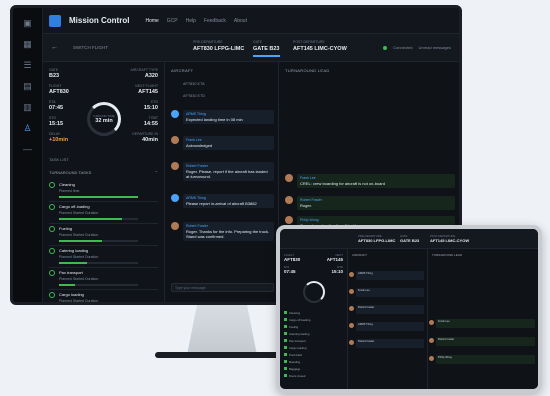 The image size is (550, 396). What do you see at coordinates (294, 327) in the screenshot?
I see `tablet-task-name: Fueling` at bounding box center [294, 327].